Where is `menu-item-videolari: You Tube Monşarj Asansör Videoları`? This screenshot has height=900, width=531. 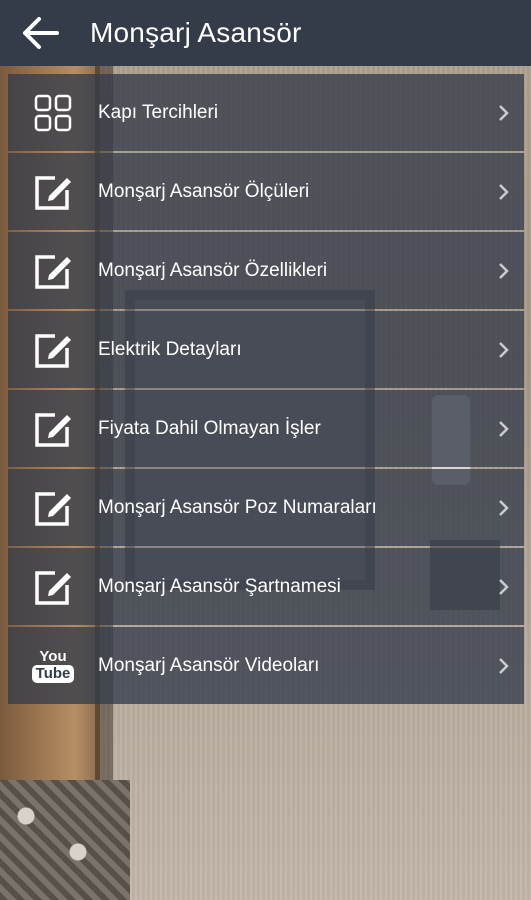
menu-item-videolari: You Tube Monşarj Asansör Videoları is located at coordinates (266, 665).